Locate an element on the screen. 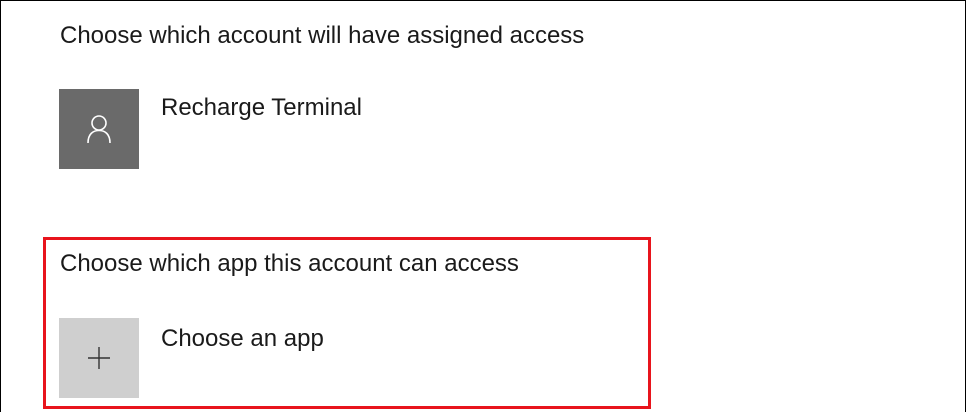  choose-app-label: Choose an app is located at coordinates (242, 339).